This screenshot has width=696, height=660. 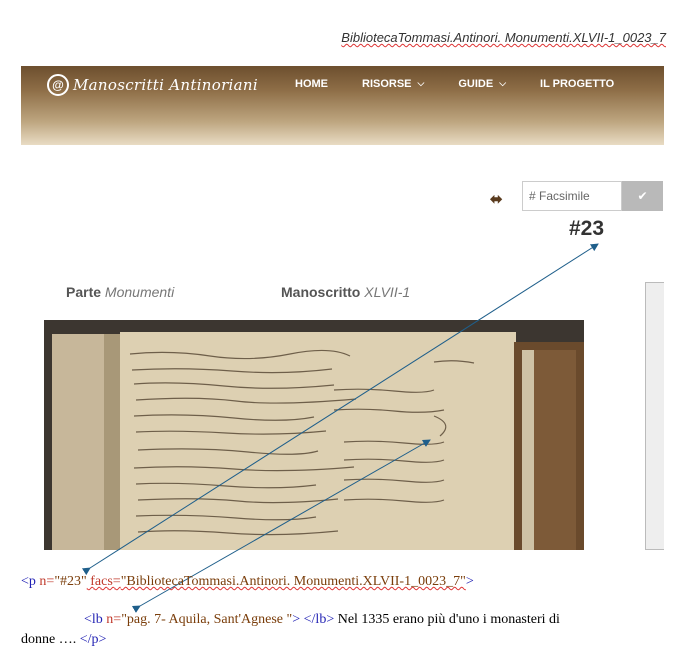 I want to click on tag-close-p: </p>, so click(x=93, y=639).